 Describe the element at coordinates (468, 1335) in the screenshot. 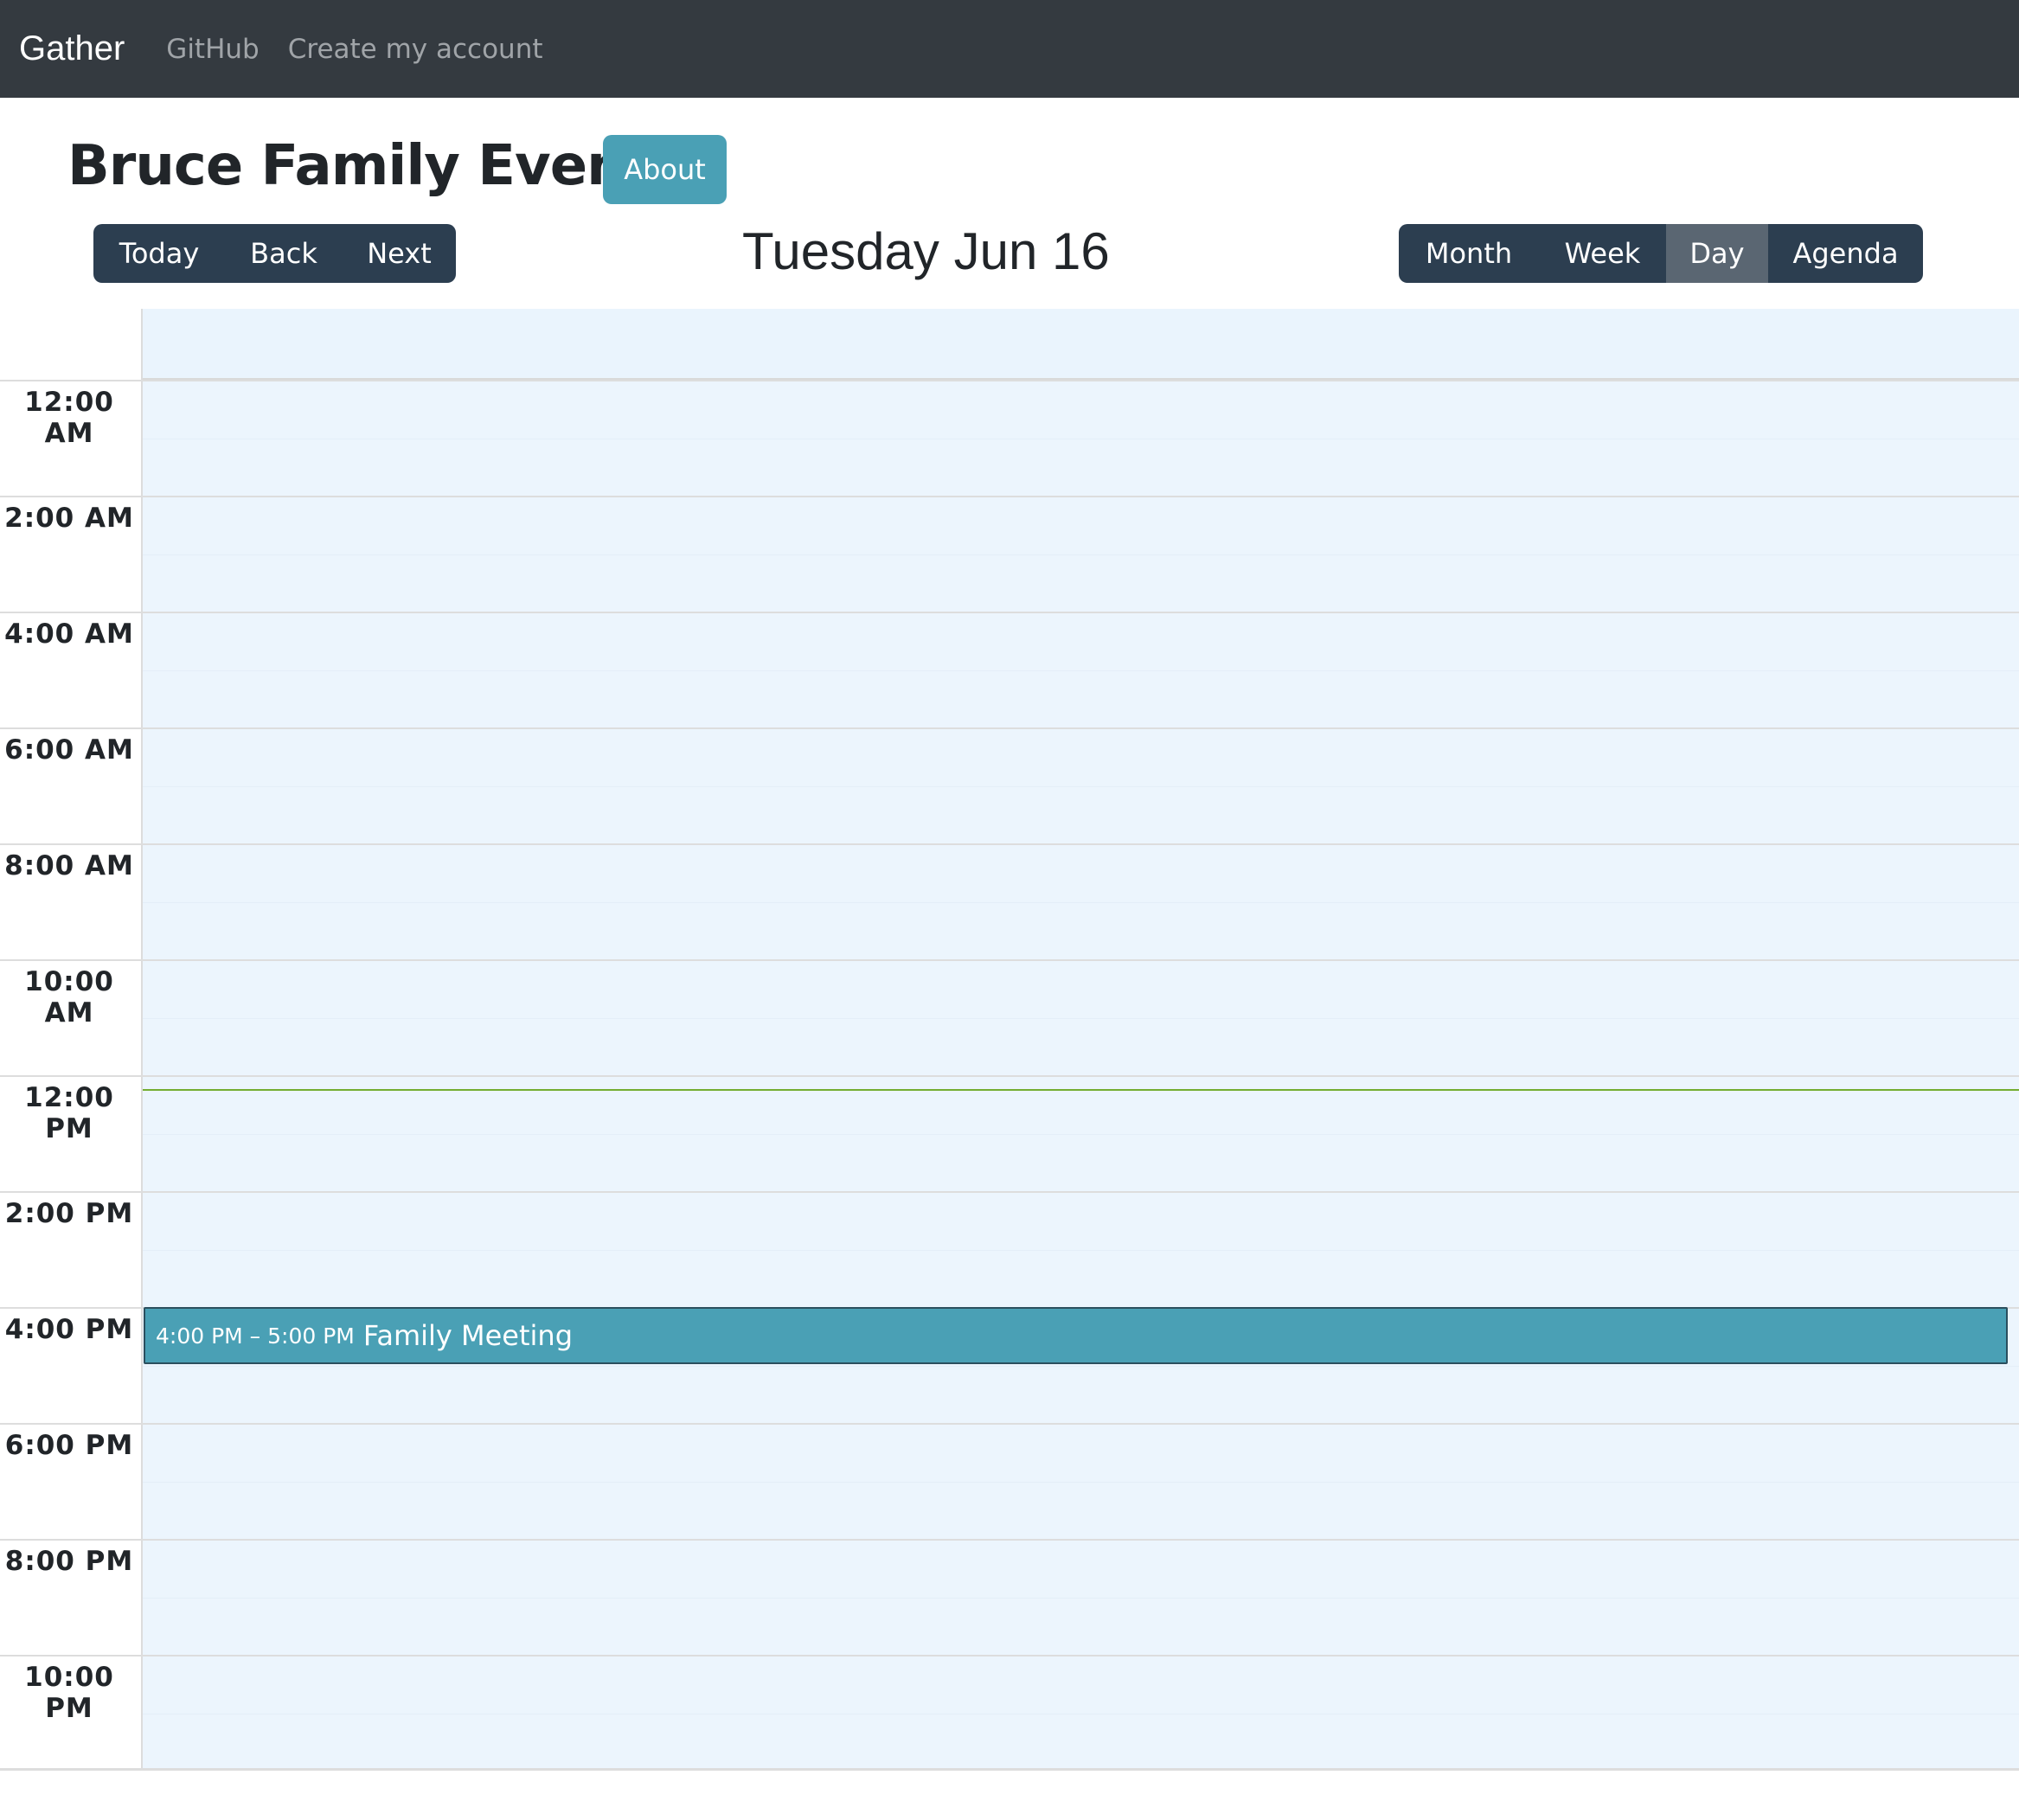

I see `event-title: Family Meeting` at that location.